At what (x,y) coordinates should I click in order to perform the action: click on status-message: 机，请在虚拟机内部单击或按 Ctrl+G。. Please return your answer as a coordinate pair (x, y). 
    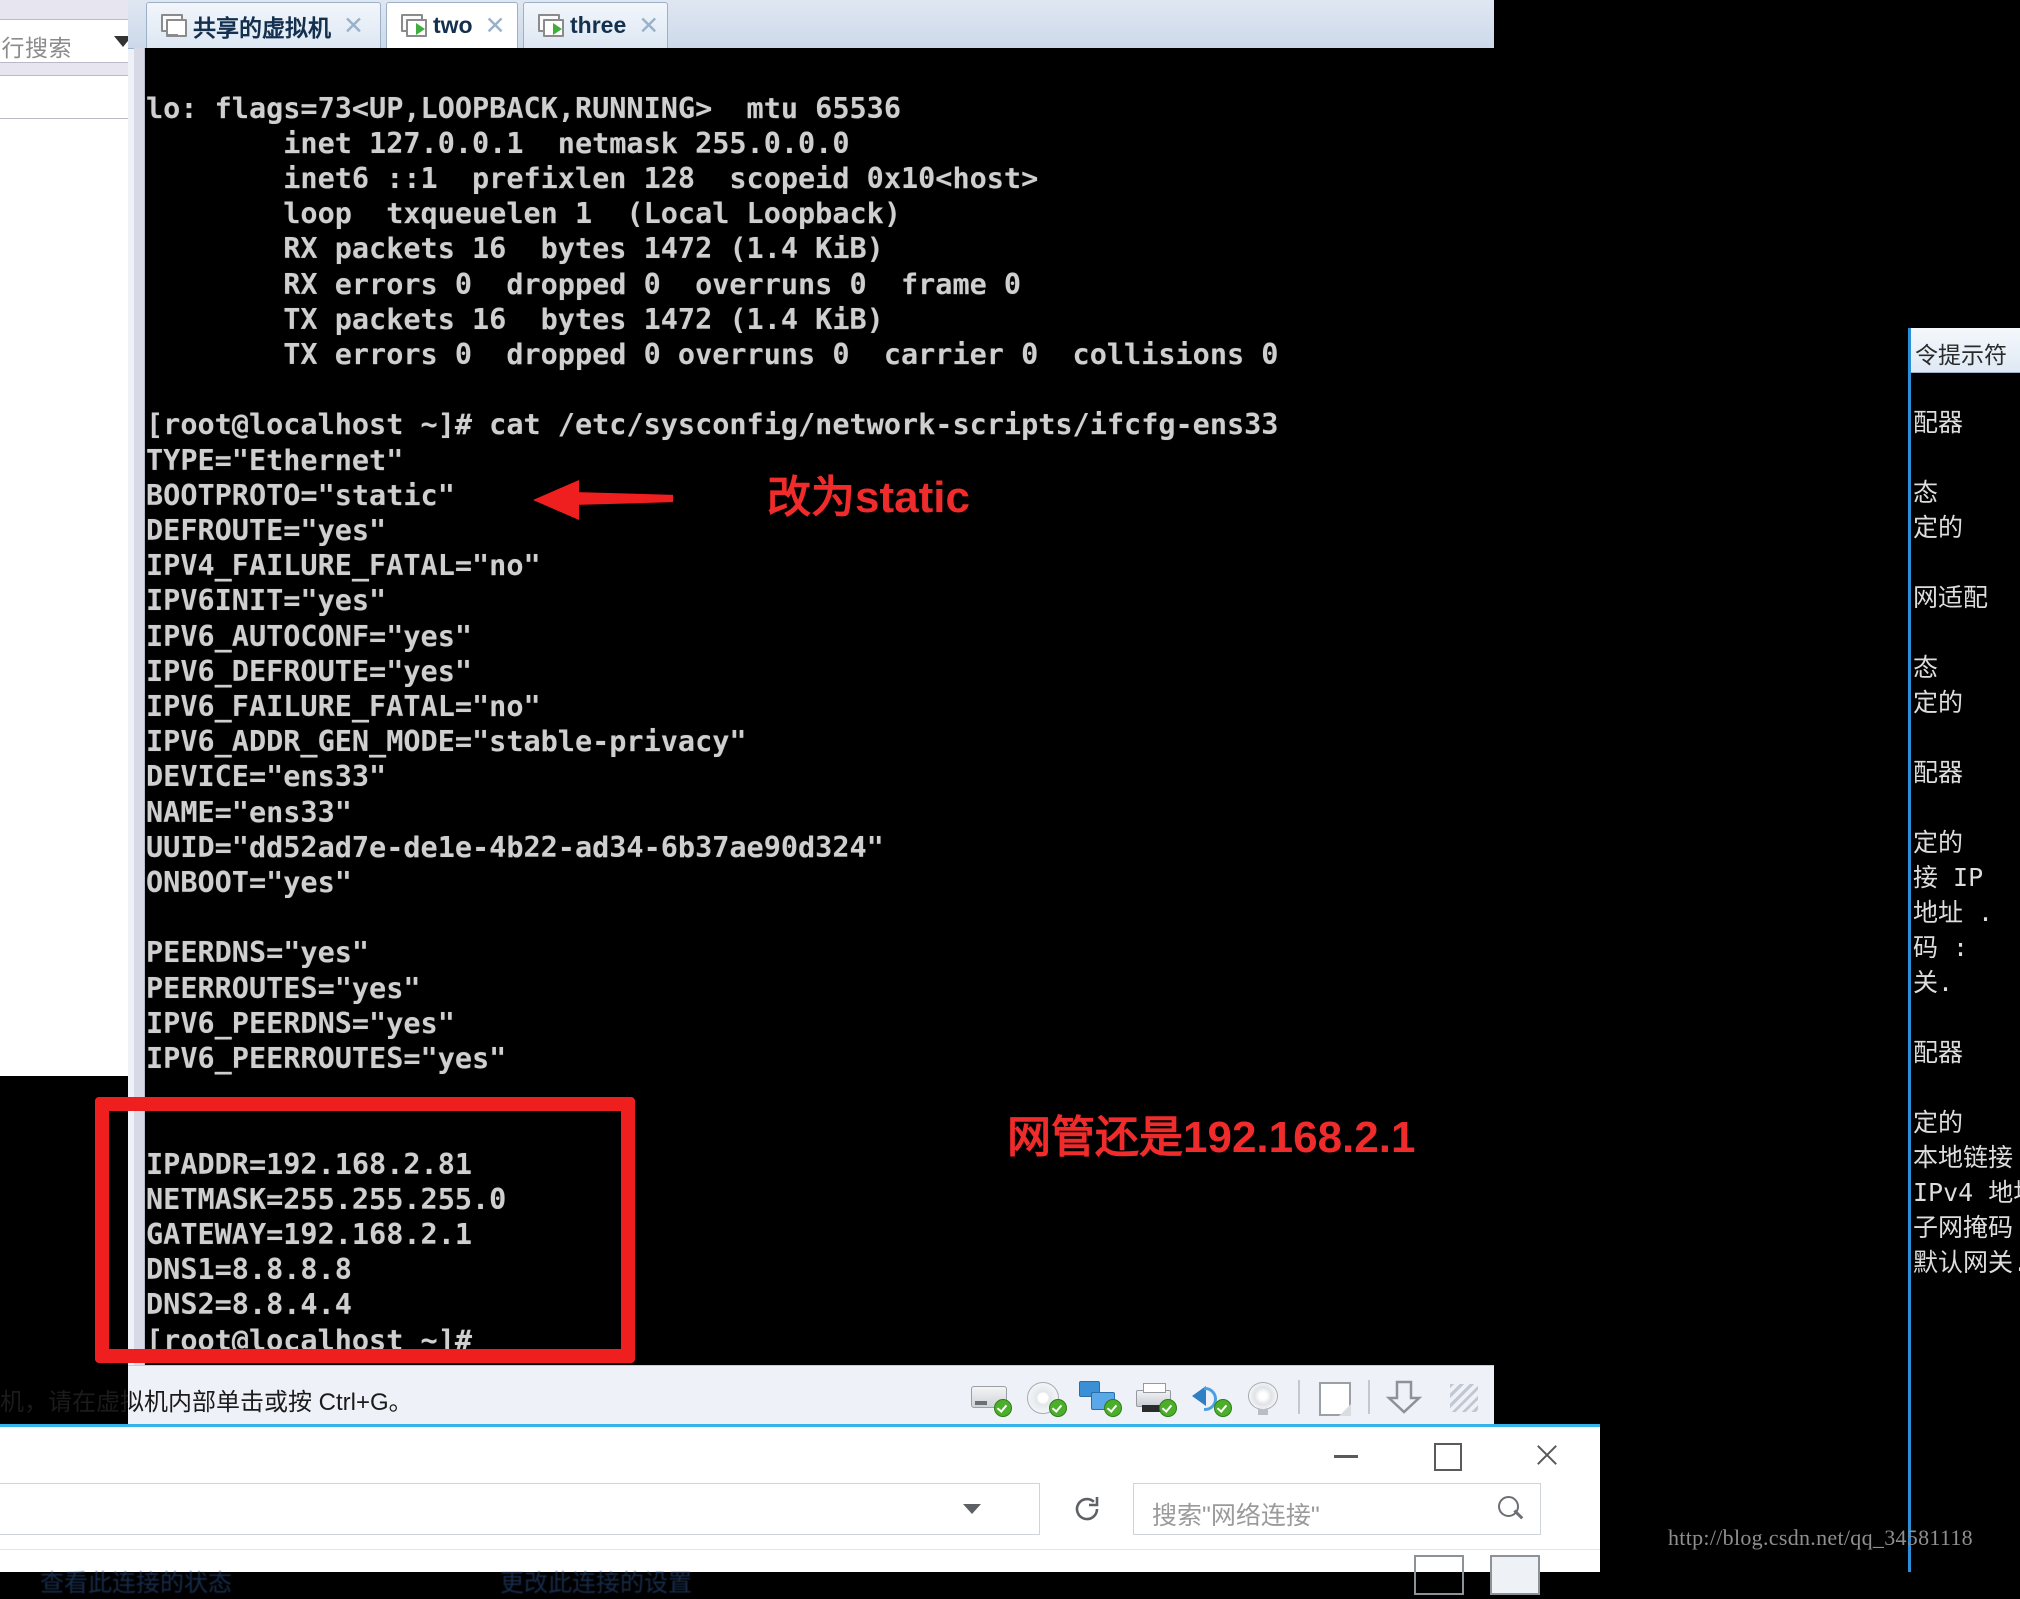
    Looking at the image, I should click on (206, 1402).